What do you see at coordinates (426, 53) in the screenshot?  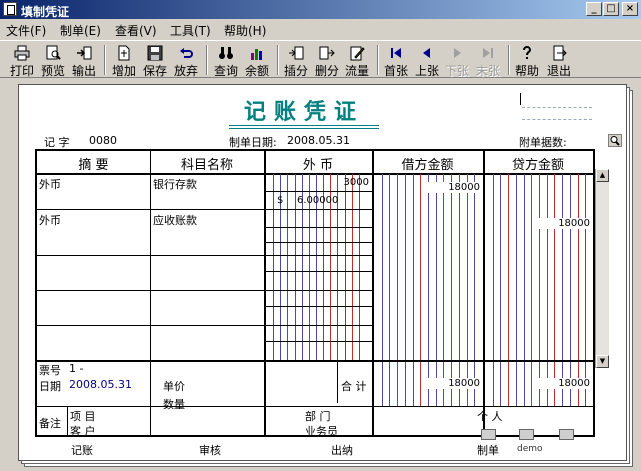 I see `left-arrow-icon` at bounding box center [426, 53].